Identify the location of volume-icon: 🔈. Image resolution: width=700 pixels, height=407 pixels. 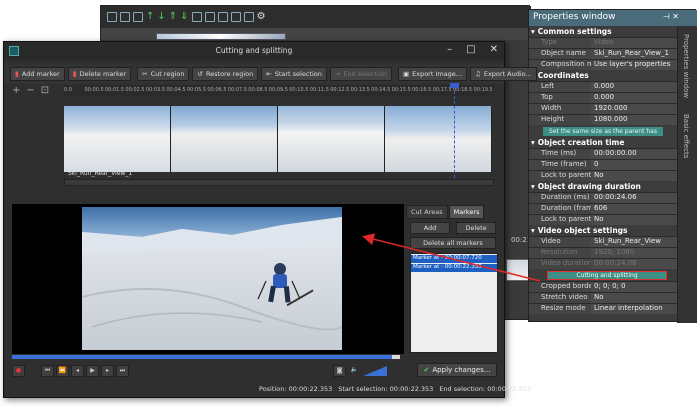
(354, 371).